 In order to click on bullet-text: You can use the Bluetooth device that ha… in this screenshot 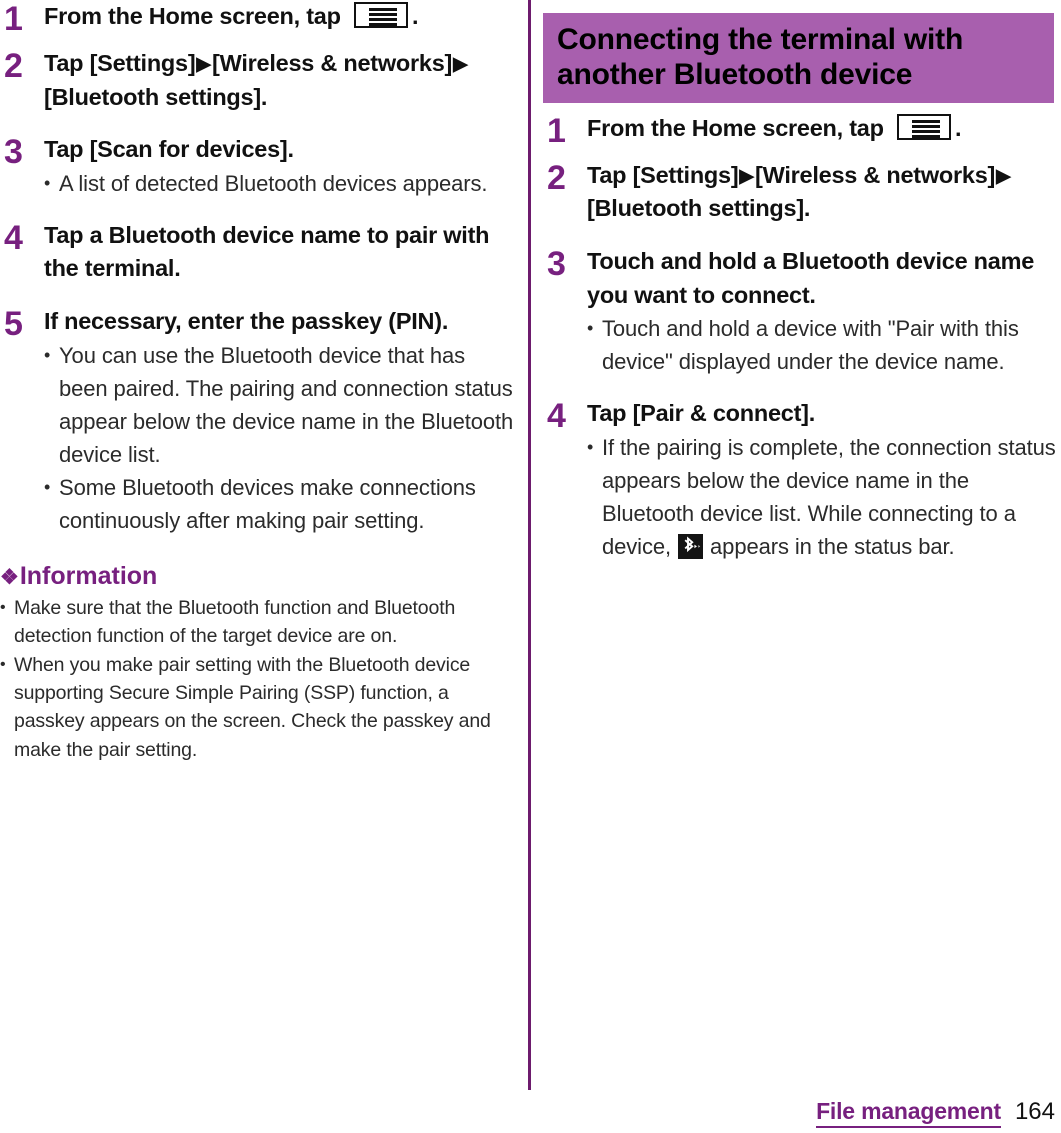, I will do `click(286, 404)`.